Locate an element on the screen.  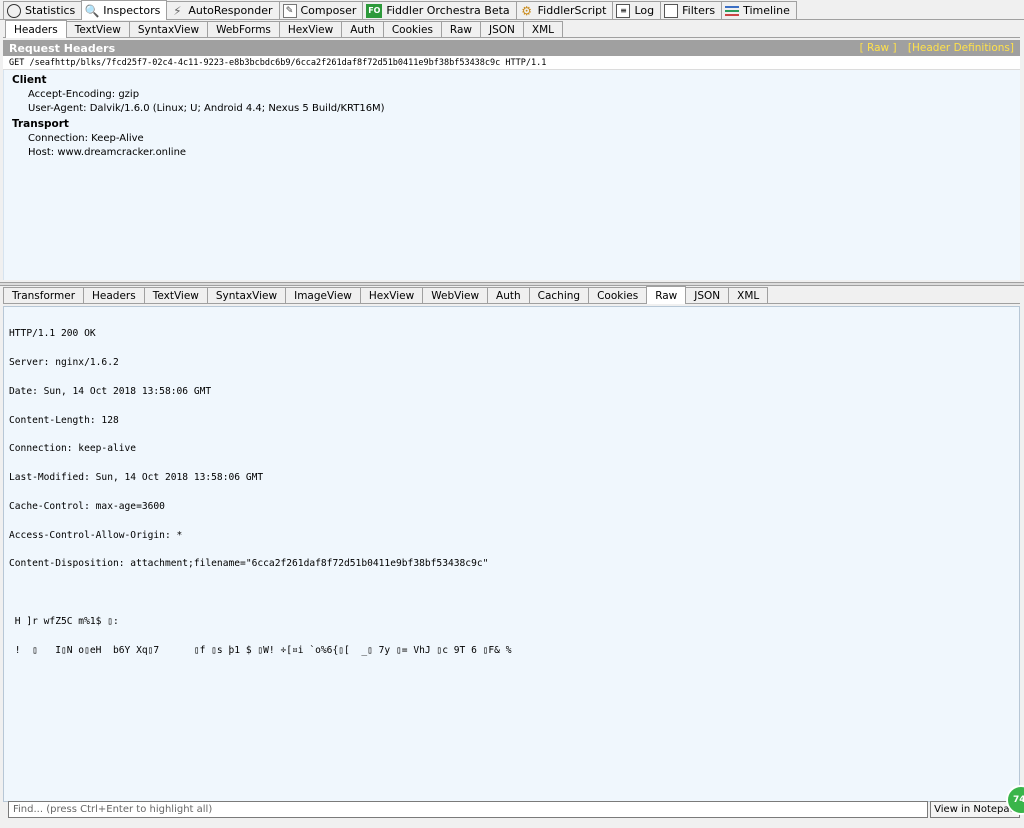
tab-label: Composer is located at coordinates (328, 10).